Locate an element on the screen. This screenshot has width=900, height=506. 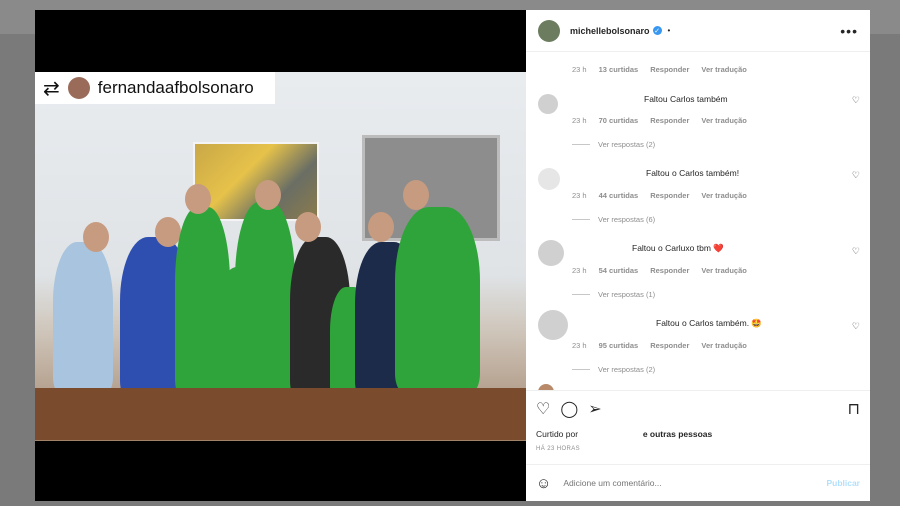
view-replies-button: Ver respostas (1) is located at coordinates (613, 294).